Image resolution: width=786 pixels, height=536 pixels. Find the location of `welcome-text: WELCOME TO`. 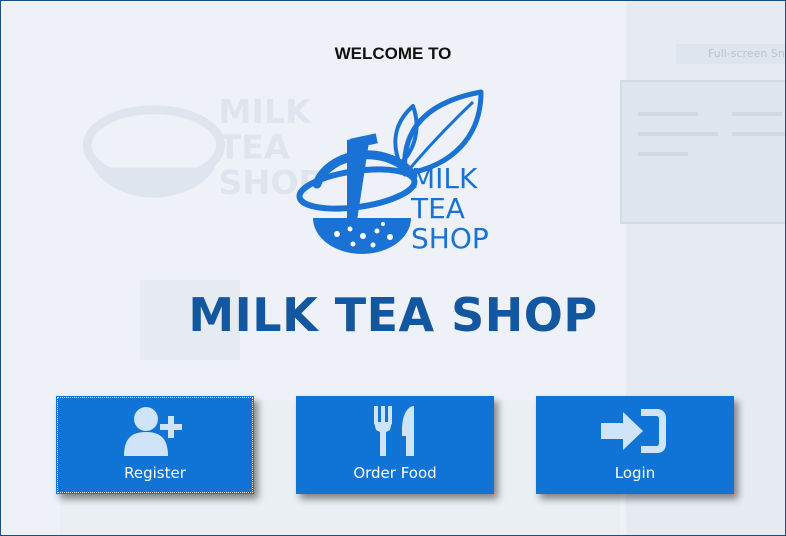

welcome-text: WELCOME TO is located at coordinates (393, 53).